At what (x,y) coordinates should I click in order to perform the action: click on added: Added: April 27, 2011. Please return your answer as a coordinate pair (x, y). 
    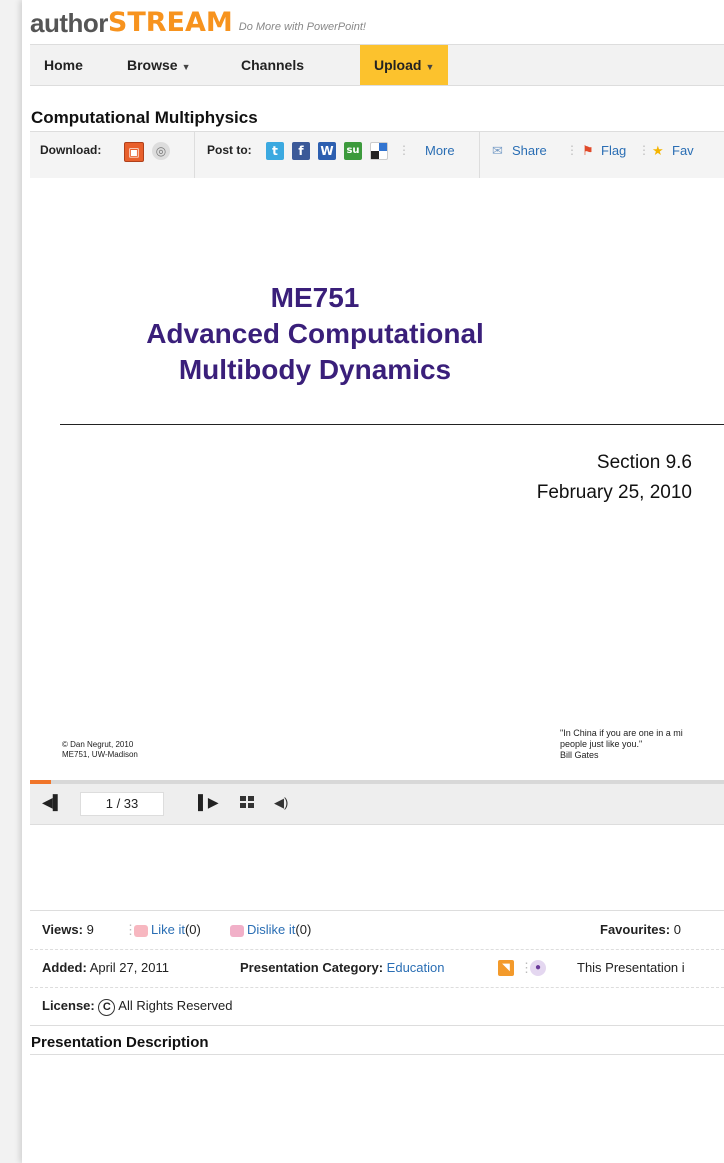
    Looking at the image, I should click on (105, 968).